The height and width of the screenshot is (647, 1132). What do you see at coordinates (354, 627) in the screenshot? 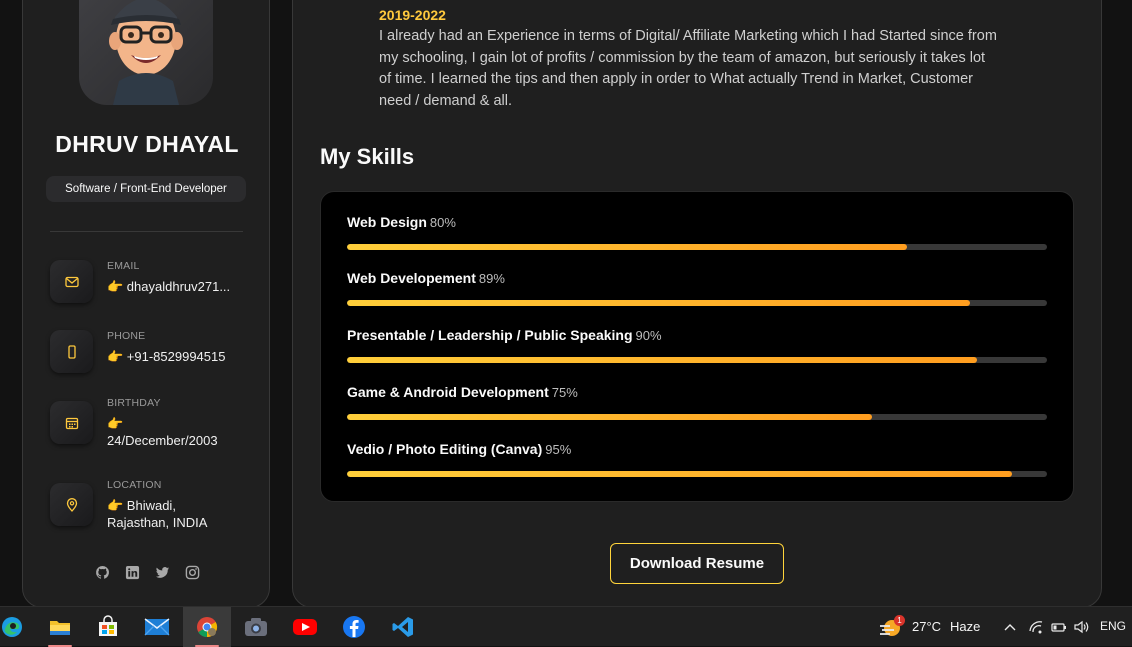
I see `facebook-icon` at bounding box center [354, 627].